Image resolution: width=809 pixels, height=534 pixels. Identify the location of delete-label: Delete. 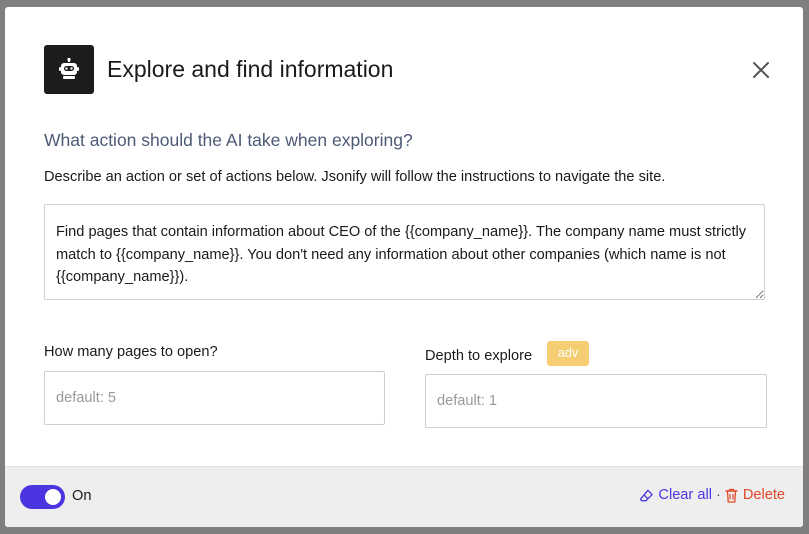
(763, 495).